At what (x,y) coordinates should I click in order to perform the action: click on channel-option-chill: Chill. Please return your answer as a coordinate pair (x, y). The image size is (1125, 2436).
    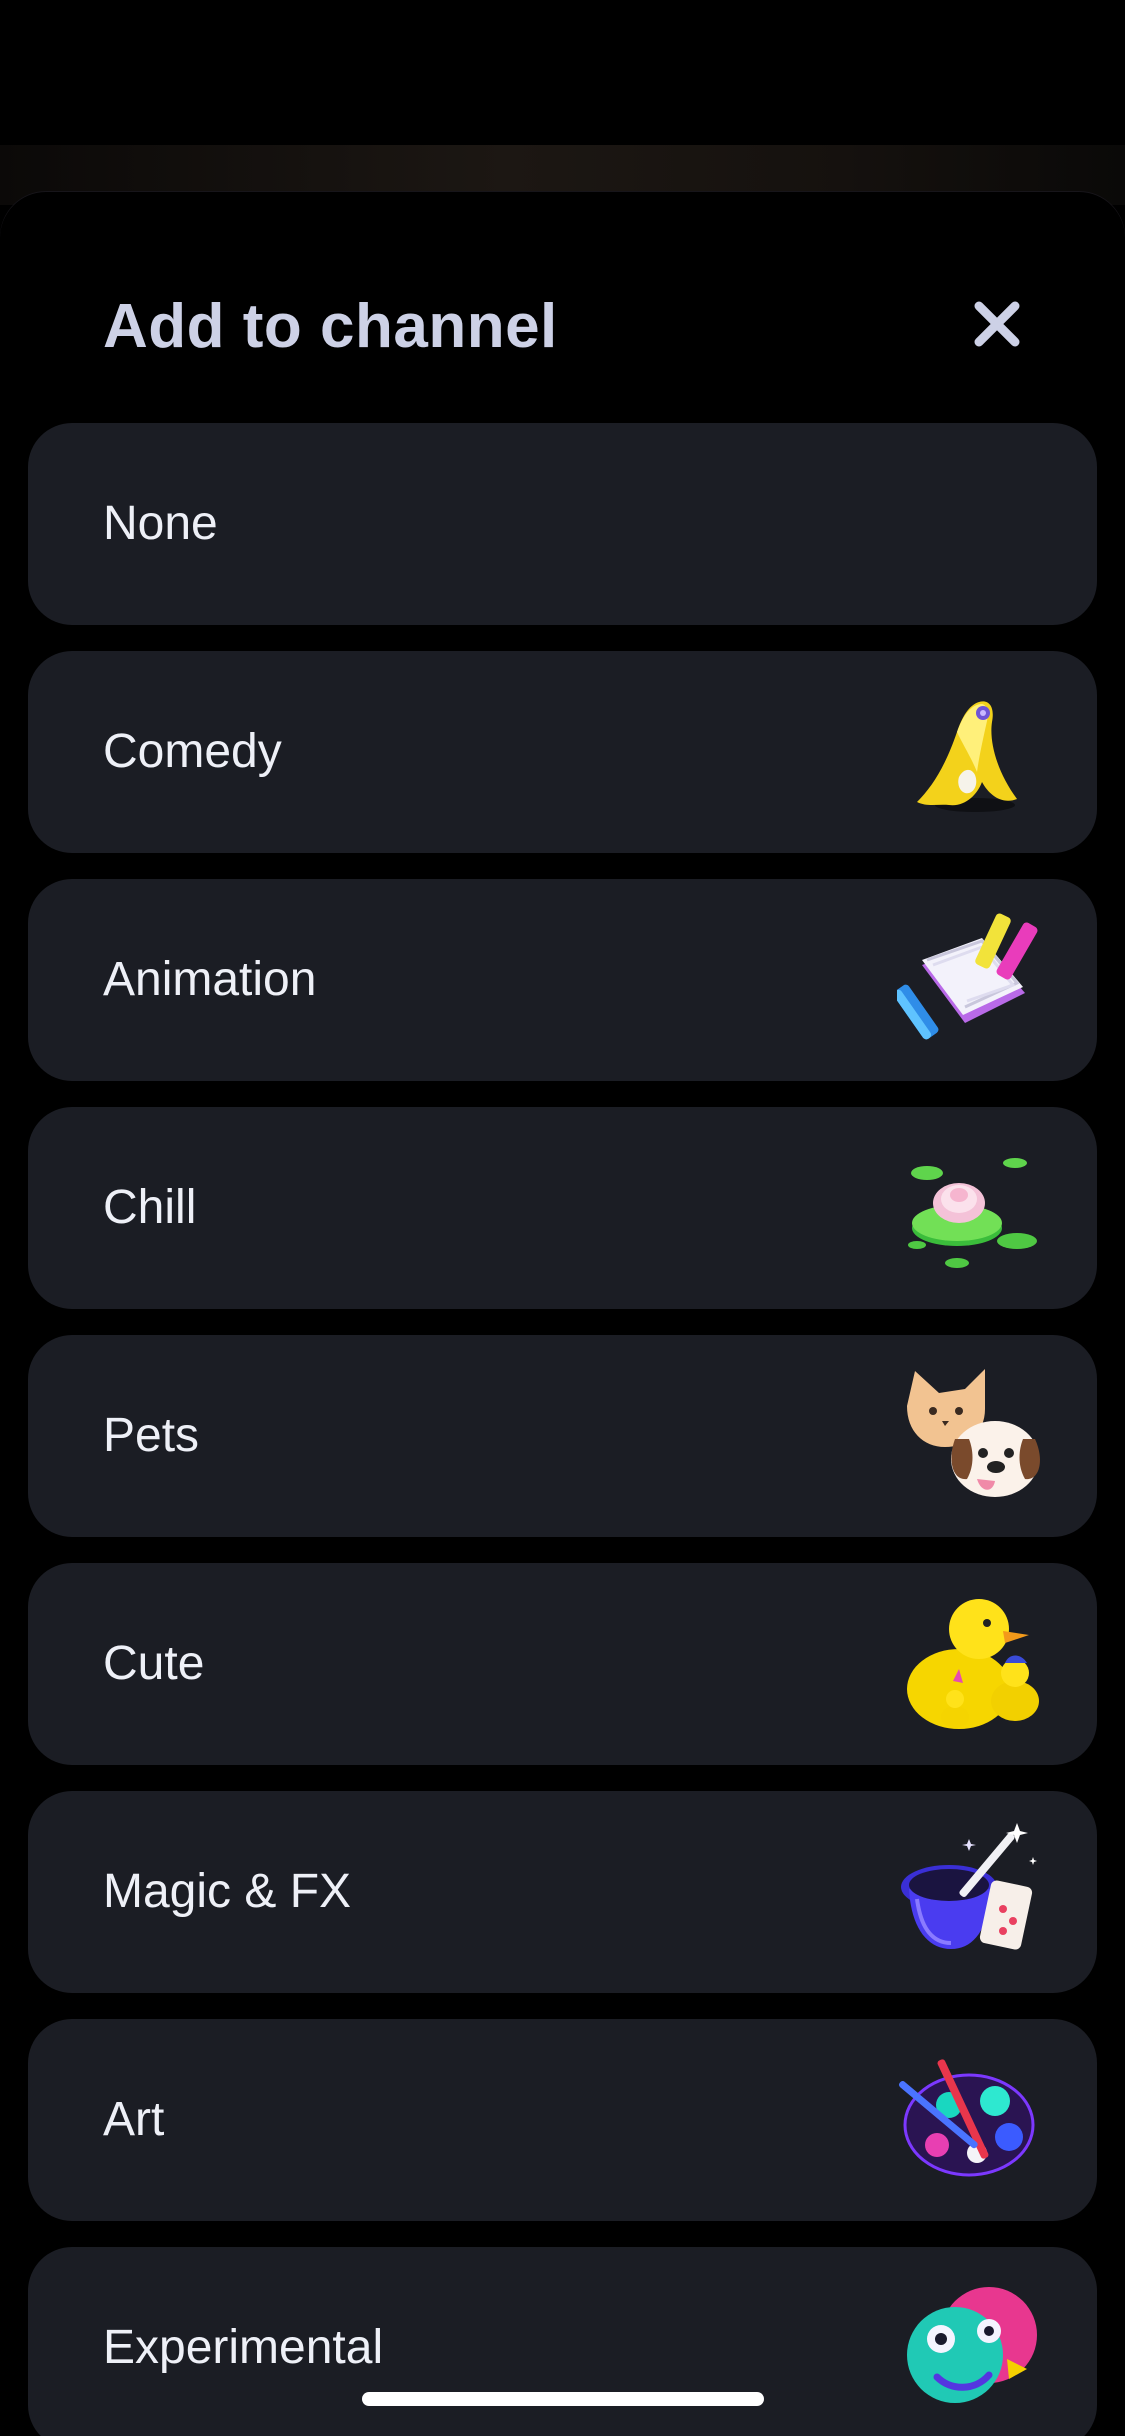
    Looking at the image, I should click on (562, 1208).